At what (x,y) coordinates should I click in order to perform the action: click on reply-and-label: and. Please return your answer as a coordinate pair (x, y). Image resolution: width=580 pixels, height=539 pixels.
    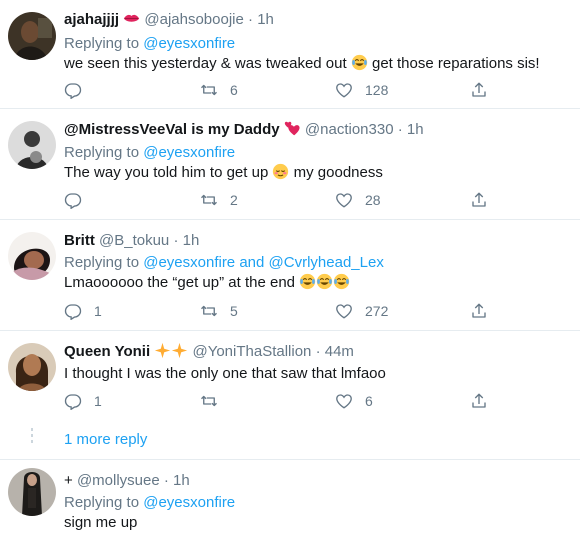
    Looking at the image, I should click on (252, 262).